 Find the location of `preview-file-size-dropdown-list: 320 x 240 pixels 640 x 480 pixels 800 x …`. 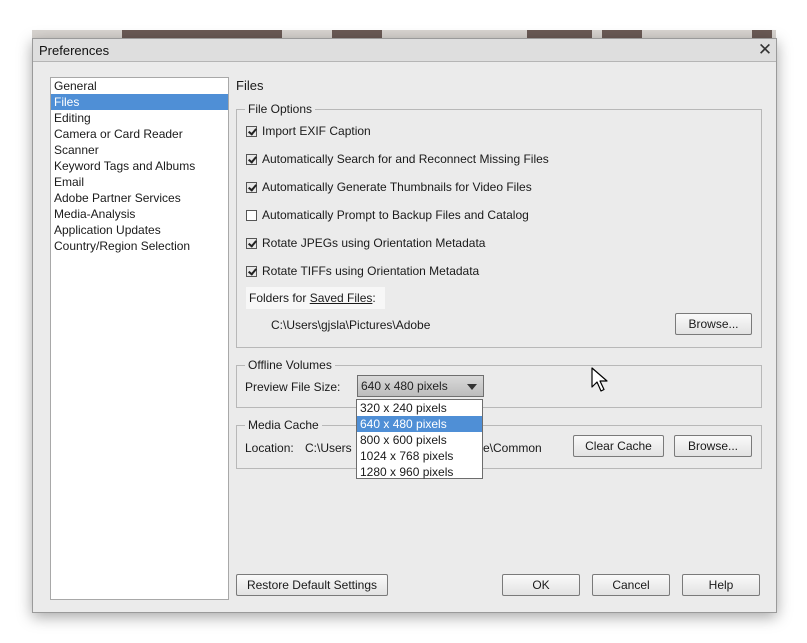

preview-file-size-dropdown-list: 320 x 240 pixels 640 x 480 pixels 800 x … is located at coordinates (419, 439).